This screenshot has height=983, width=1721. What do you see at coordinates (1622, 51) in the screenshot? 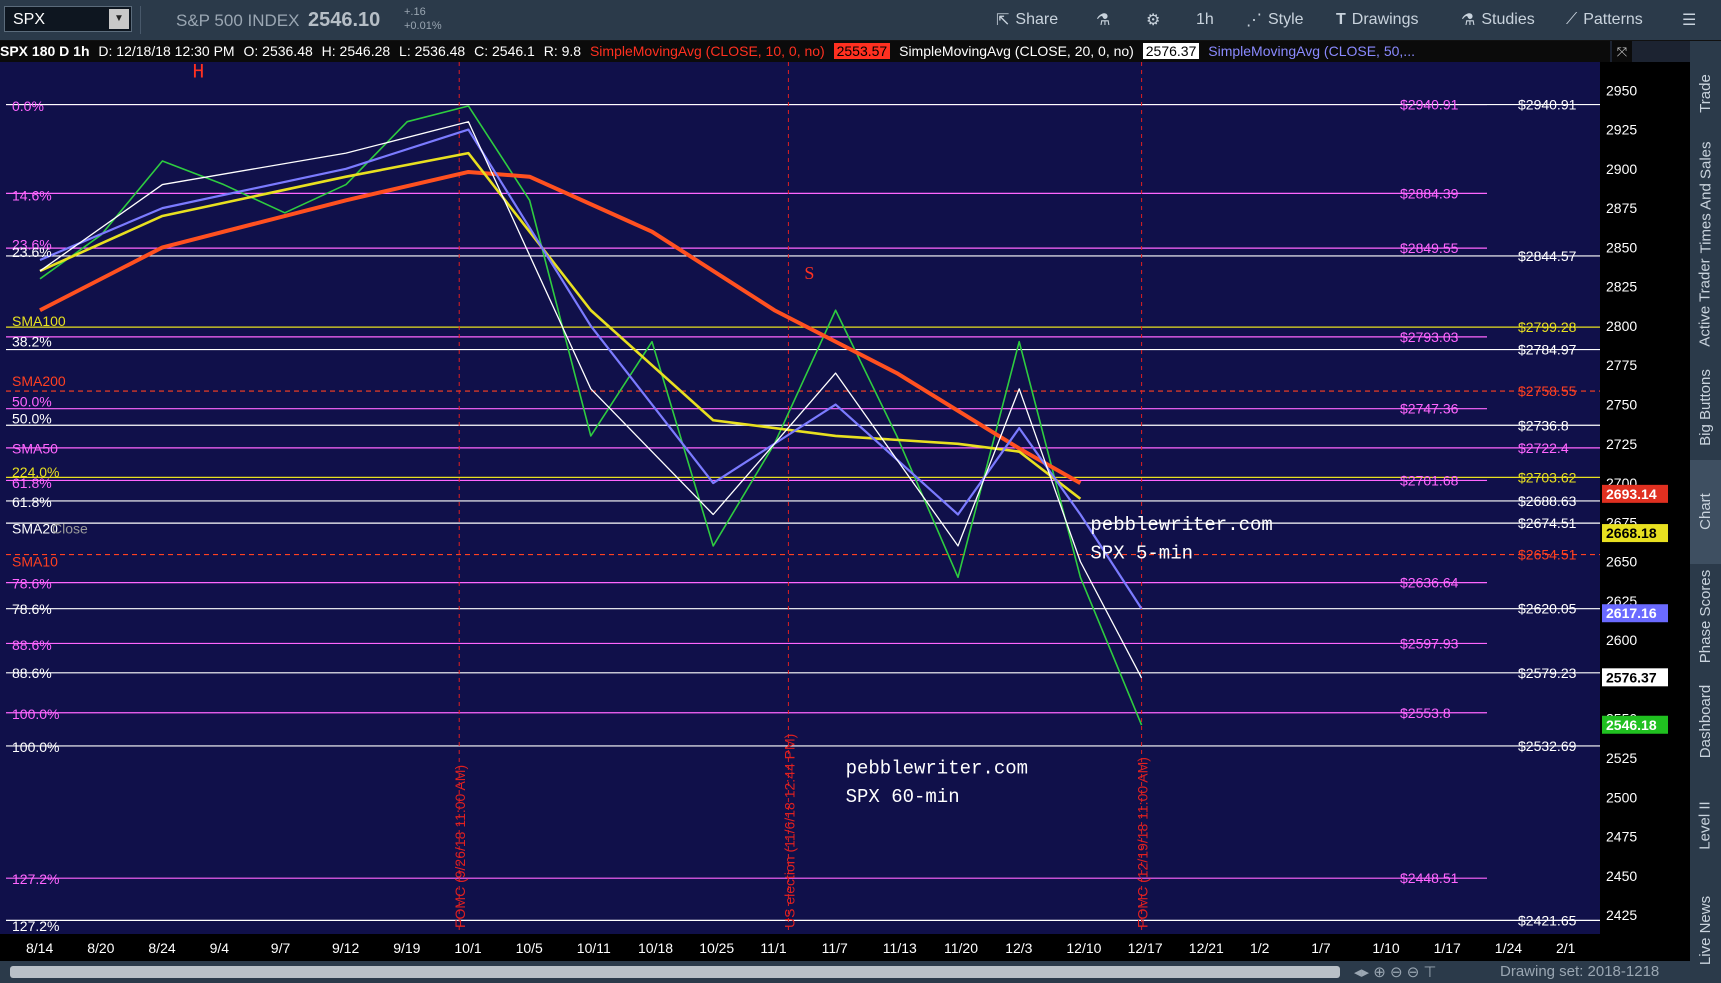
I see `maximize-icon: ⤧` at bounding box center [1622, 51].